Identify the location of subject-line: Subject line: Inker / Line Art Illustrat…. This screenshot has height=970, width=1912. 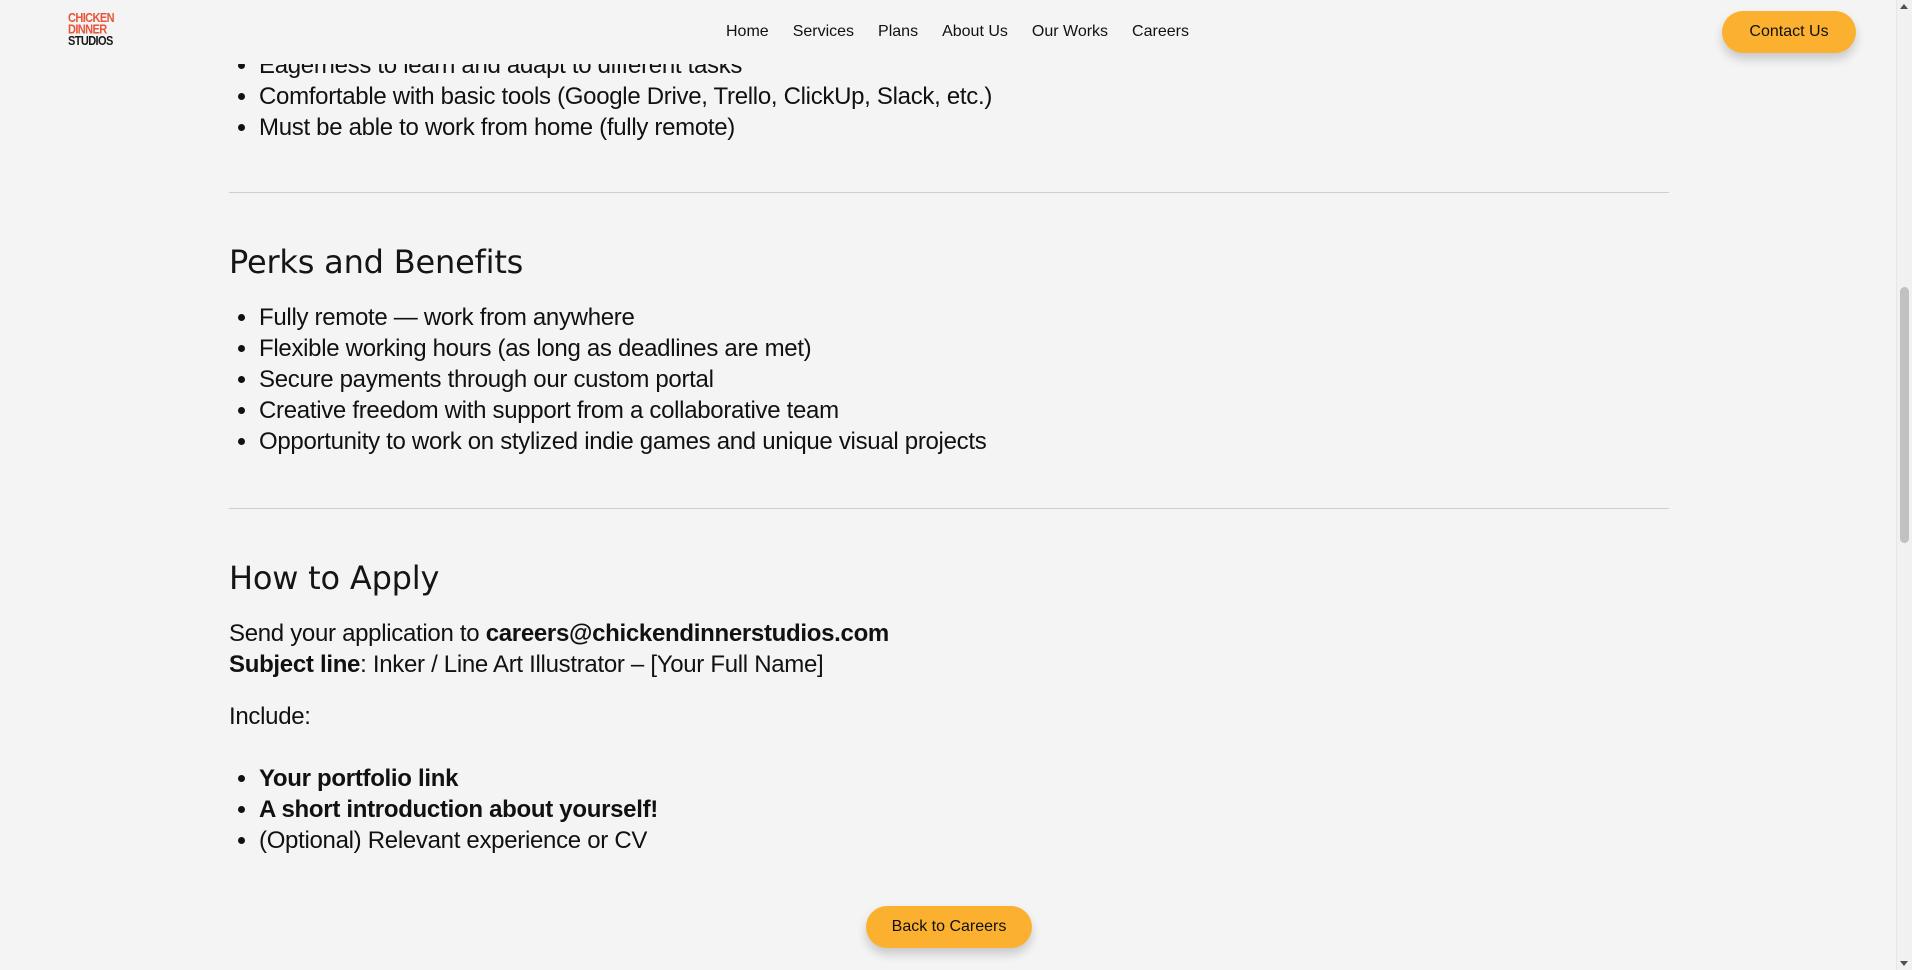
(949, 664).